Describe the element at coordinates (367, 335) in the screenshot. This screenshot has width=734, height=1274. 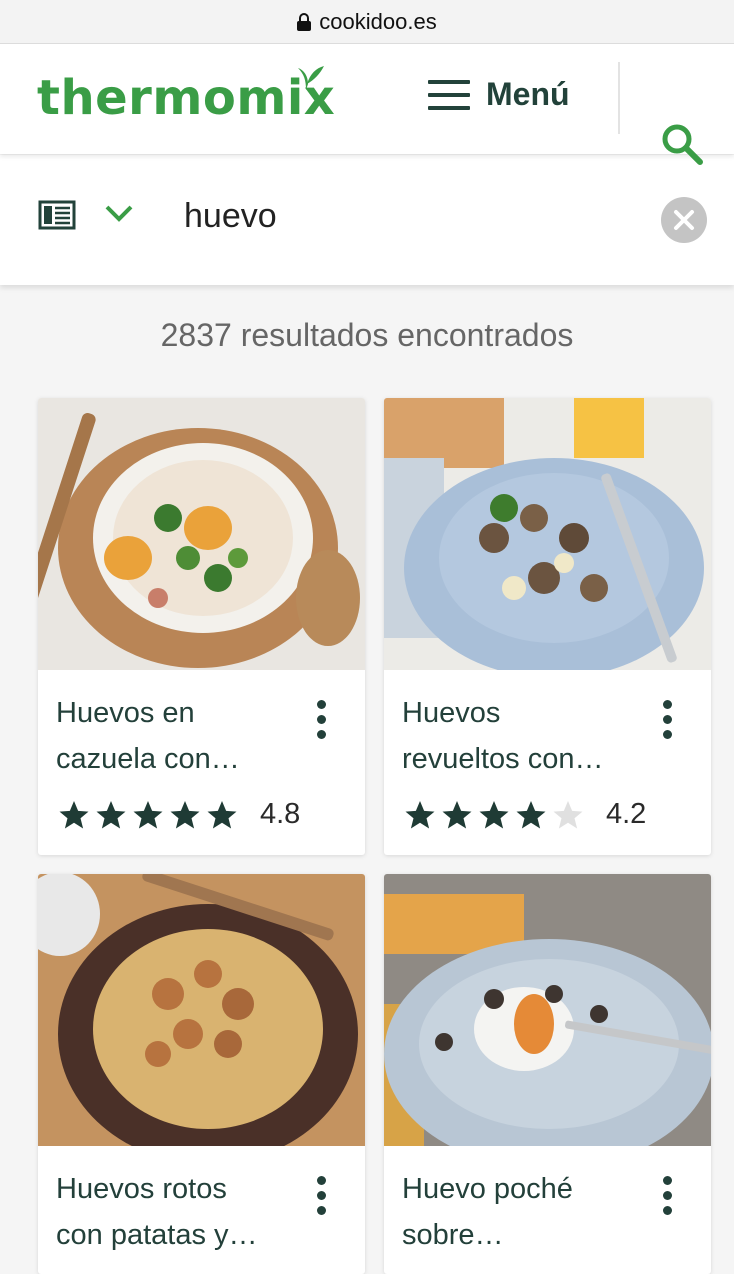
I see `results-count: 2837 resultados encontrados` at that location.